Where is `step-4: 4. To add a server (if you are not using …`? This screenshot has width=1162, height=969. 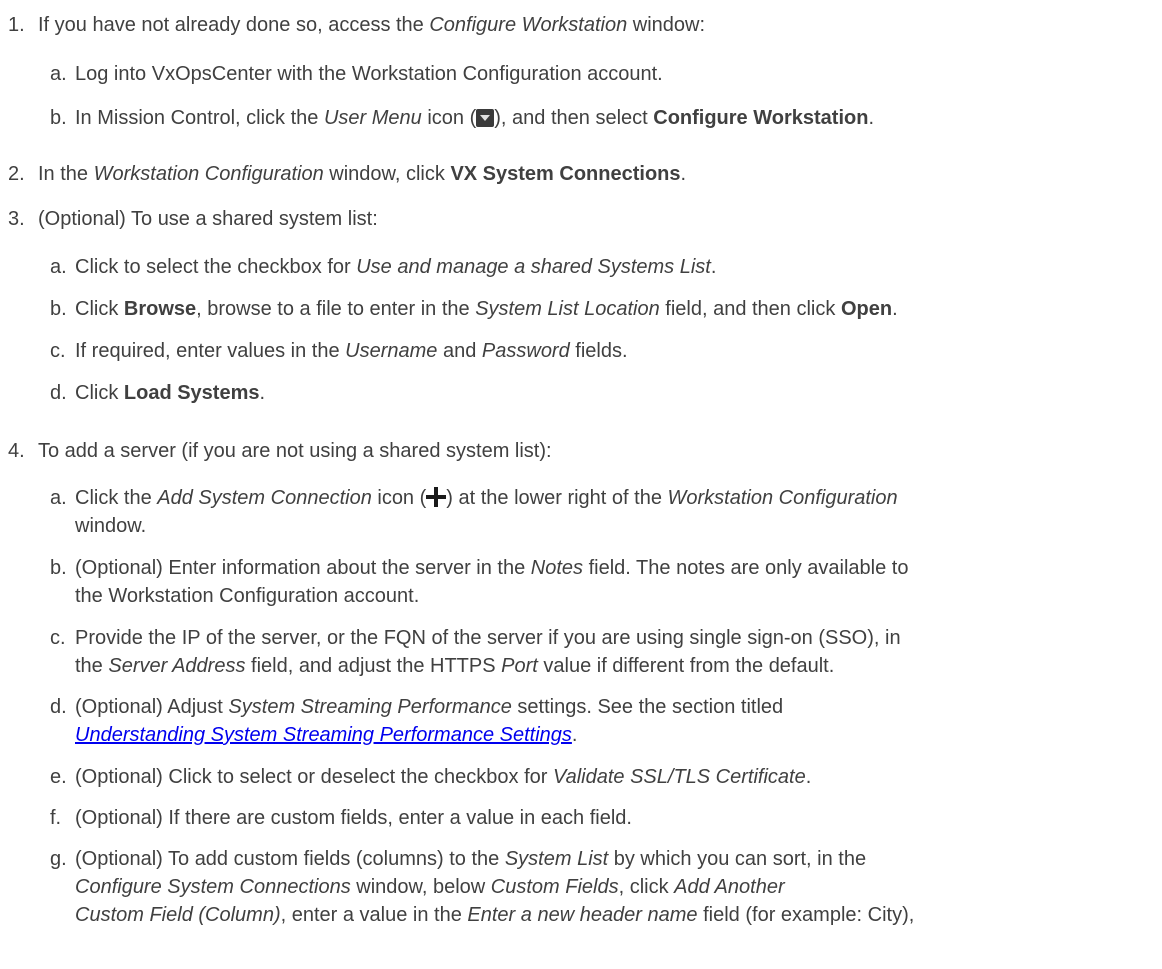 step-4: 4. To add a server (if you are not using … is located at coordinates (280, 451).